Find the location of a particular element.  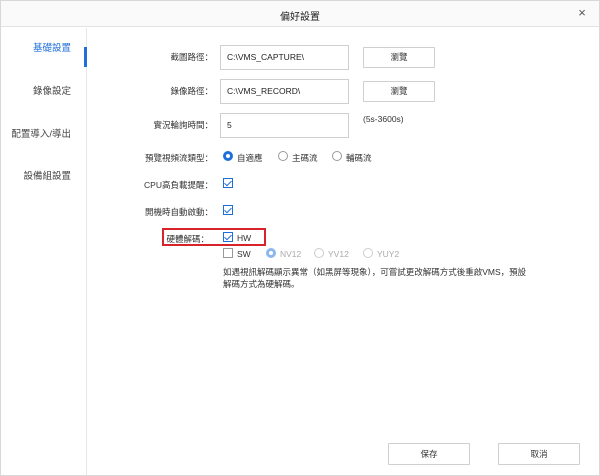

cancel-button: 取消 is located at coordinates (539, 454).